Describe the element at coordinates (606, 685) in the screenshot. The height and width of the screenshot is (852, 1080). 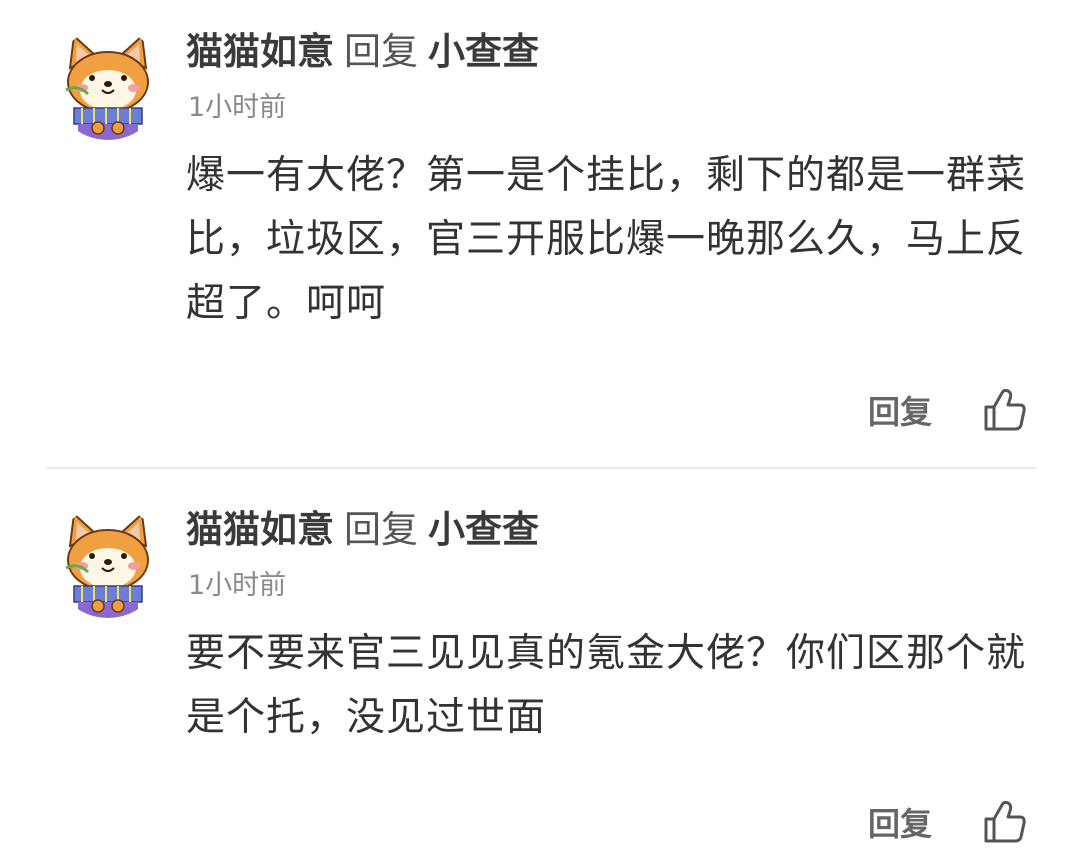
I see `comment-content: 要不要来官三见见真的氪金大佬？你们区那个就是个托，没见过世面` at that location.